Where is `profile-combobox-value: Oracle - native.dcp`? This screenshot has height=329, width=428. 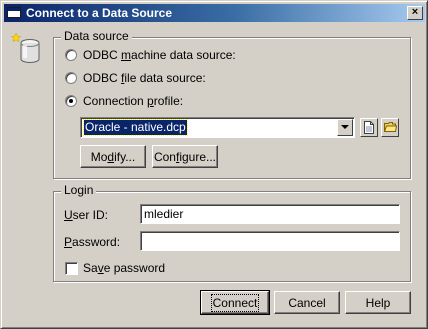
profile-combobox-value: Oracle - native.dcp is located at coordinates (135, 127).